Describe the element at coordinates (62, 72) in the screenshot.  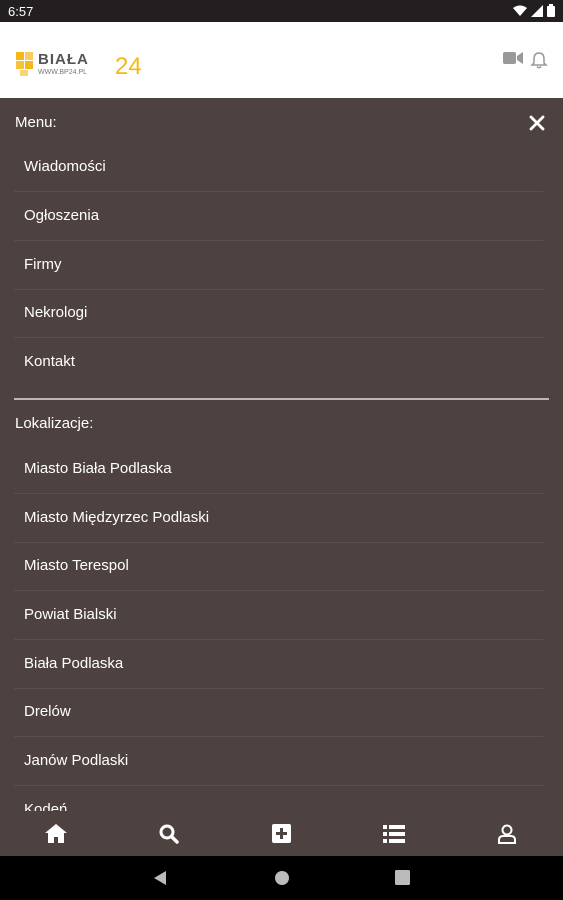
I see `logo-url: WWW.BP24.PL` at that location.